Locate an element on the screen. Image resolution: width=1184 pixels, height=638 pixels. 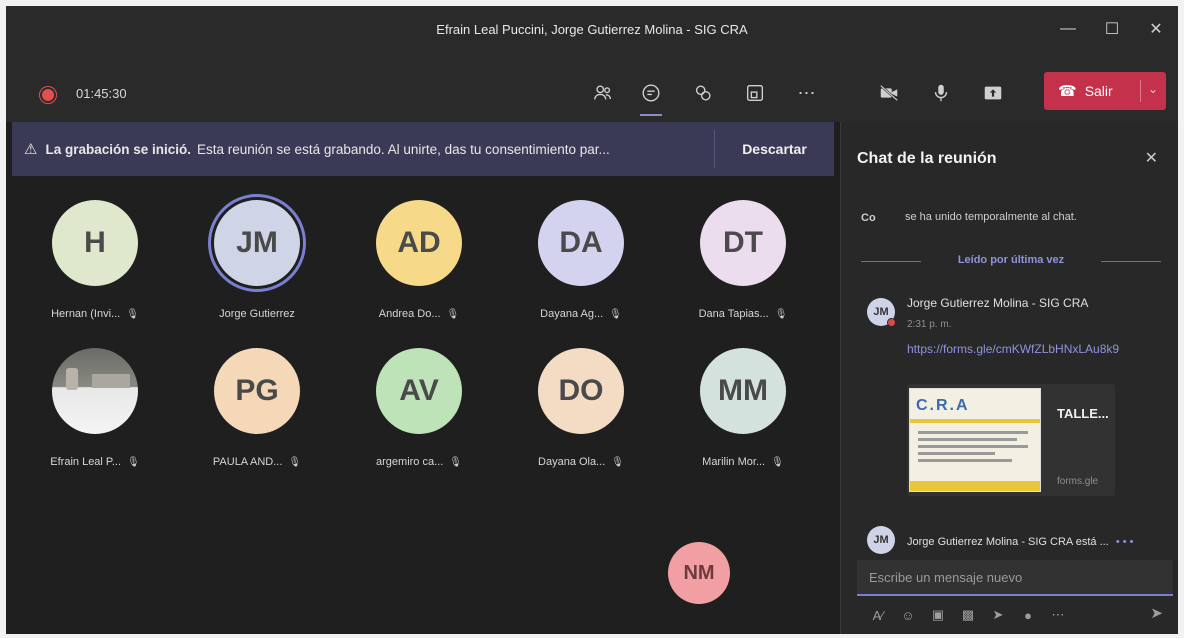
avatar: AV is located at coordinates (419, 391).